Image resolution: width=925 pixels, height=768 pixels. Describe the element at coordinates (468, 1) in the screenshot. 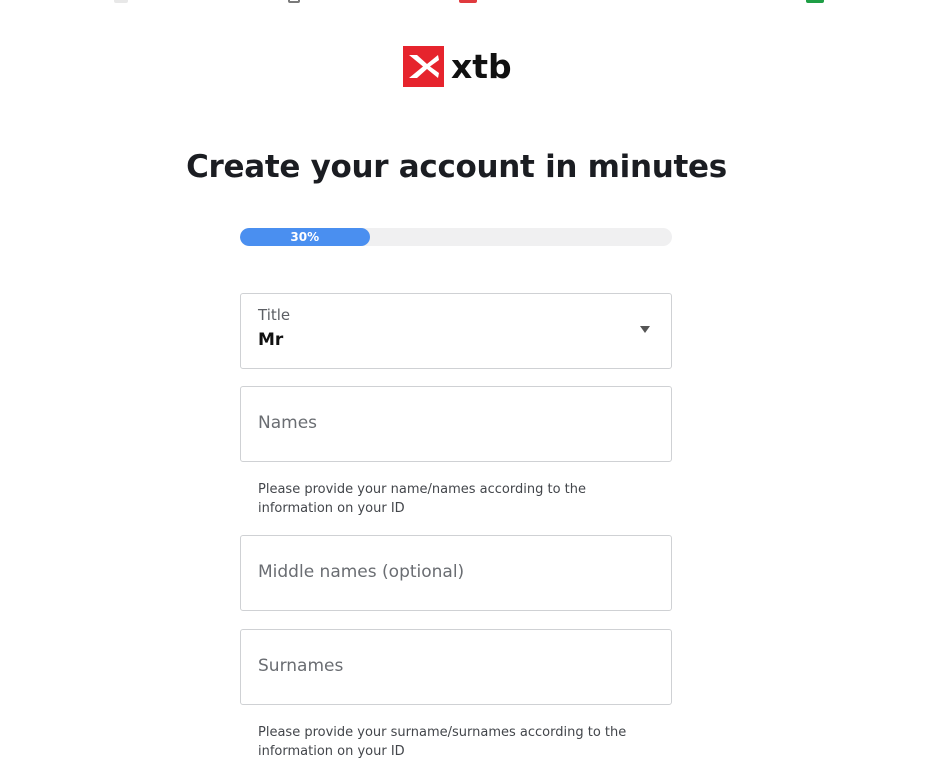

I see `cropped-red-flag-icon` at that location.